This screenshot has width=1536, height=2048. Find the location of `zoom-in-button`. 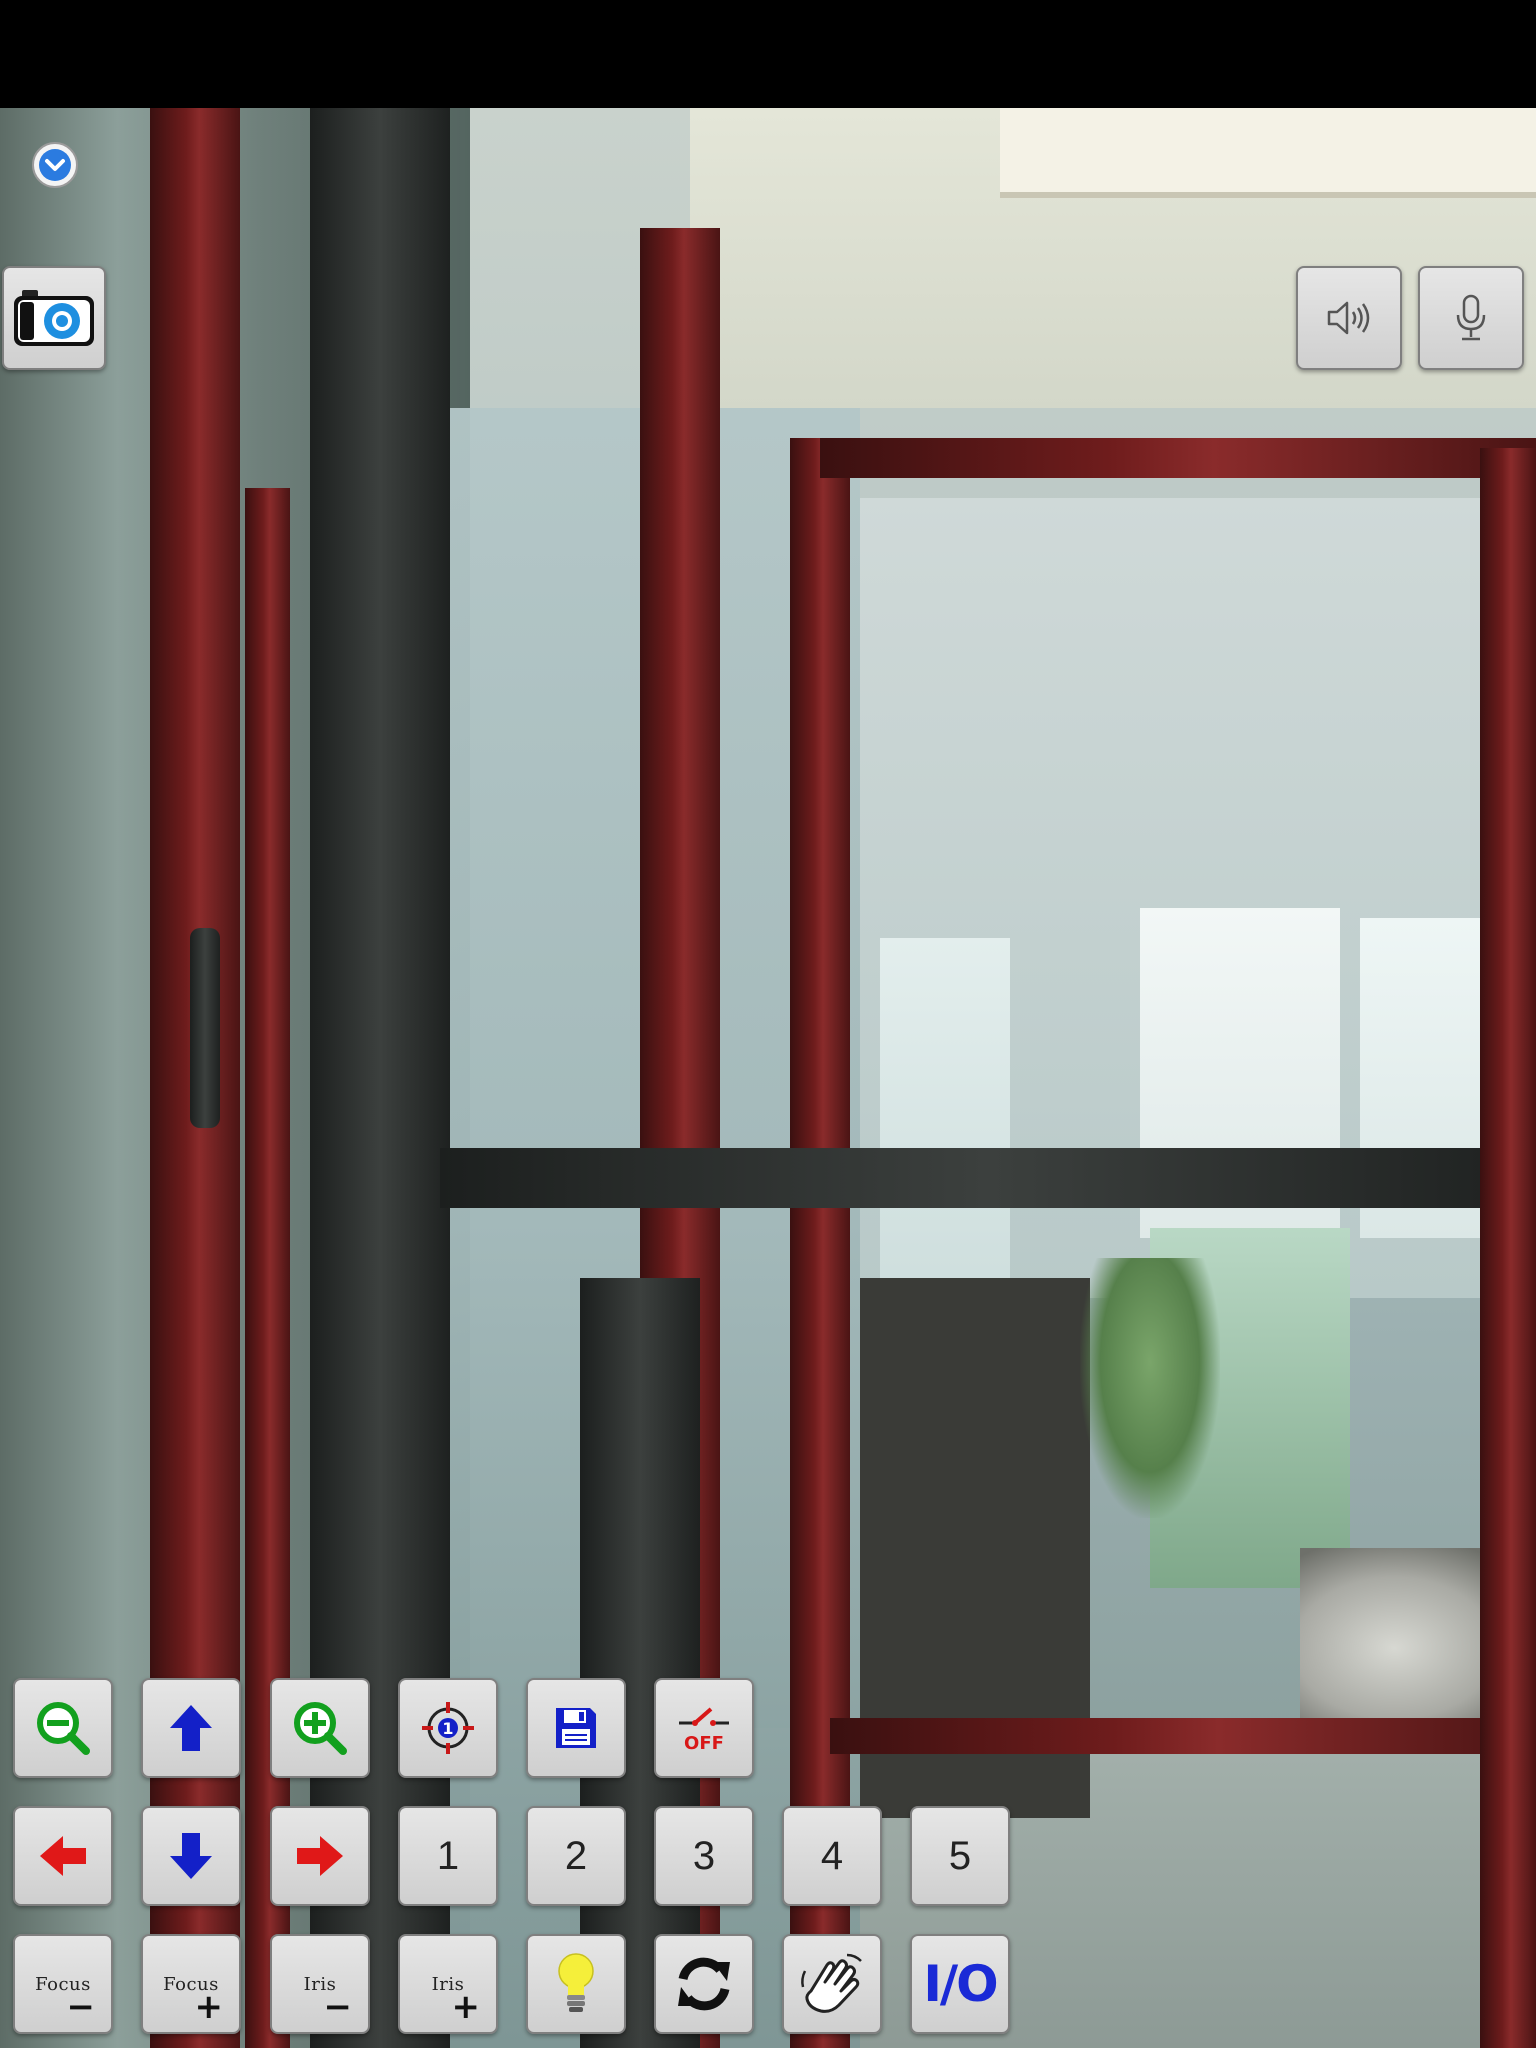

zoom-in-button is located at coordinates (320, 1728).